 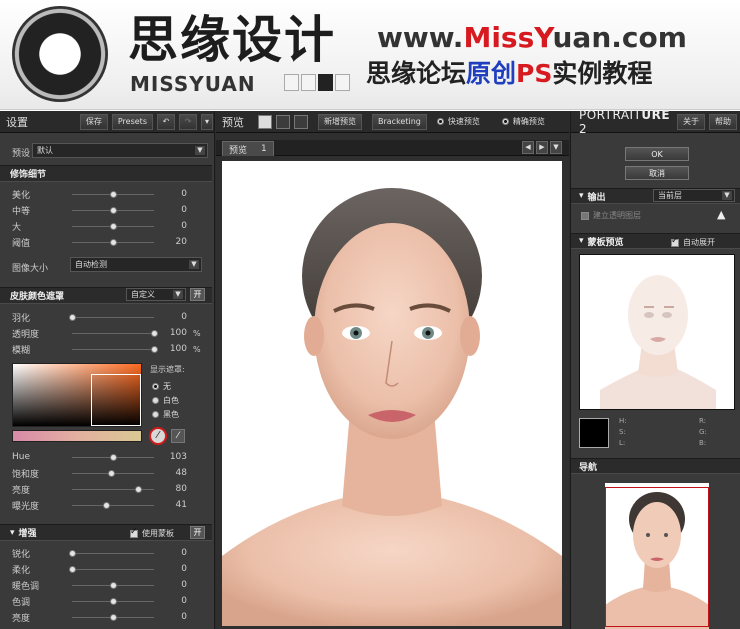 What do you see at coordinates (158, 436) in the screenshot?
I see `eyedropper-button: ⁄` at bounding box center [158, 436].